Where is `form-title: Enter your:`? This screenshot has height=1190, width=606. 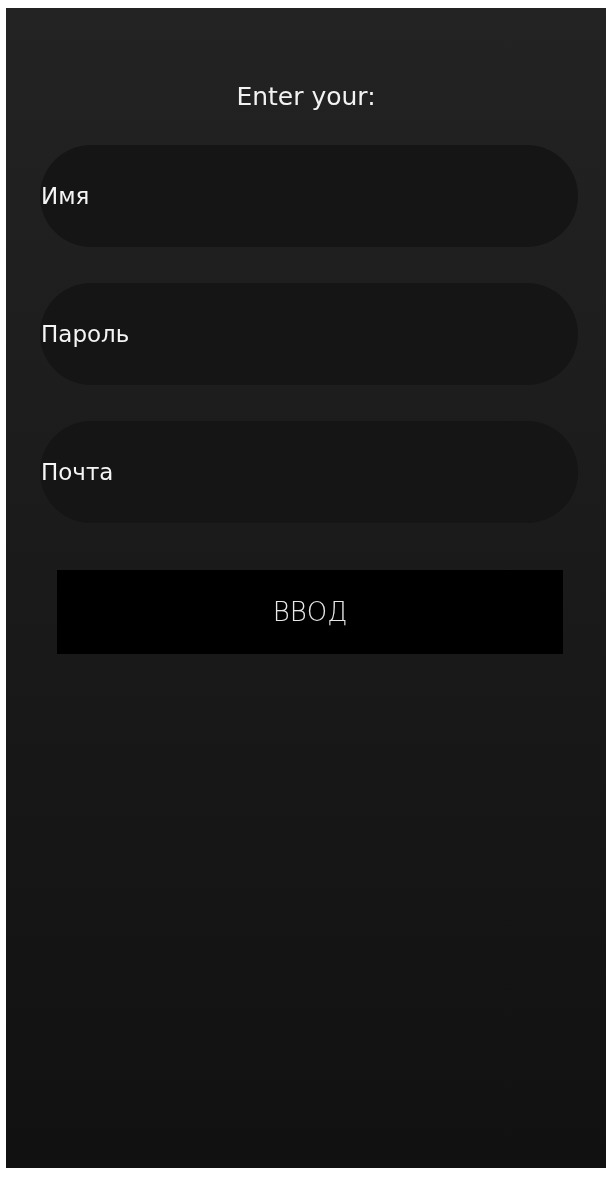 form-title: Enter your: is located at coordinates (306, 97).